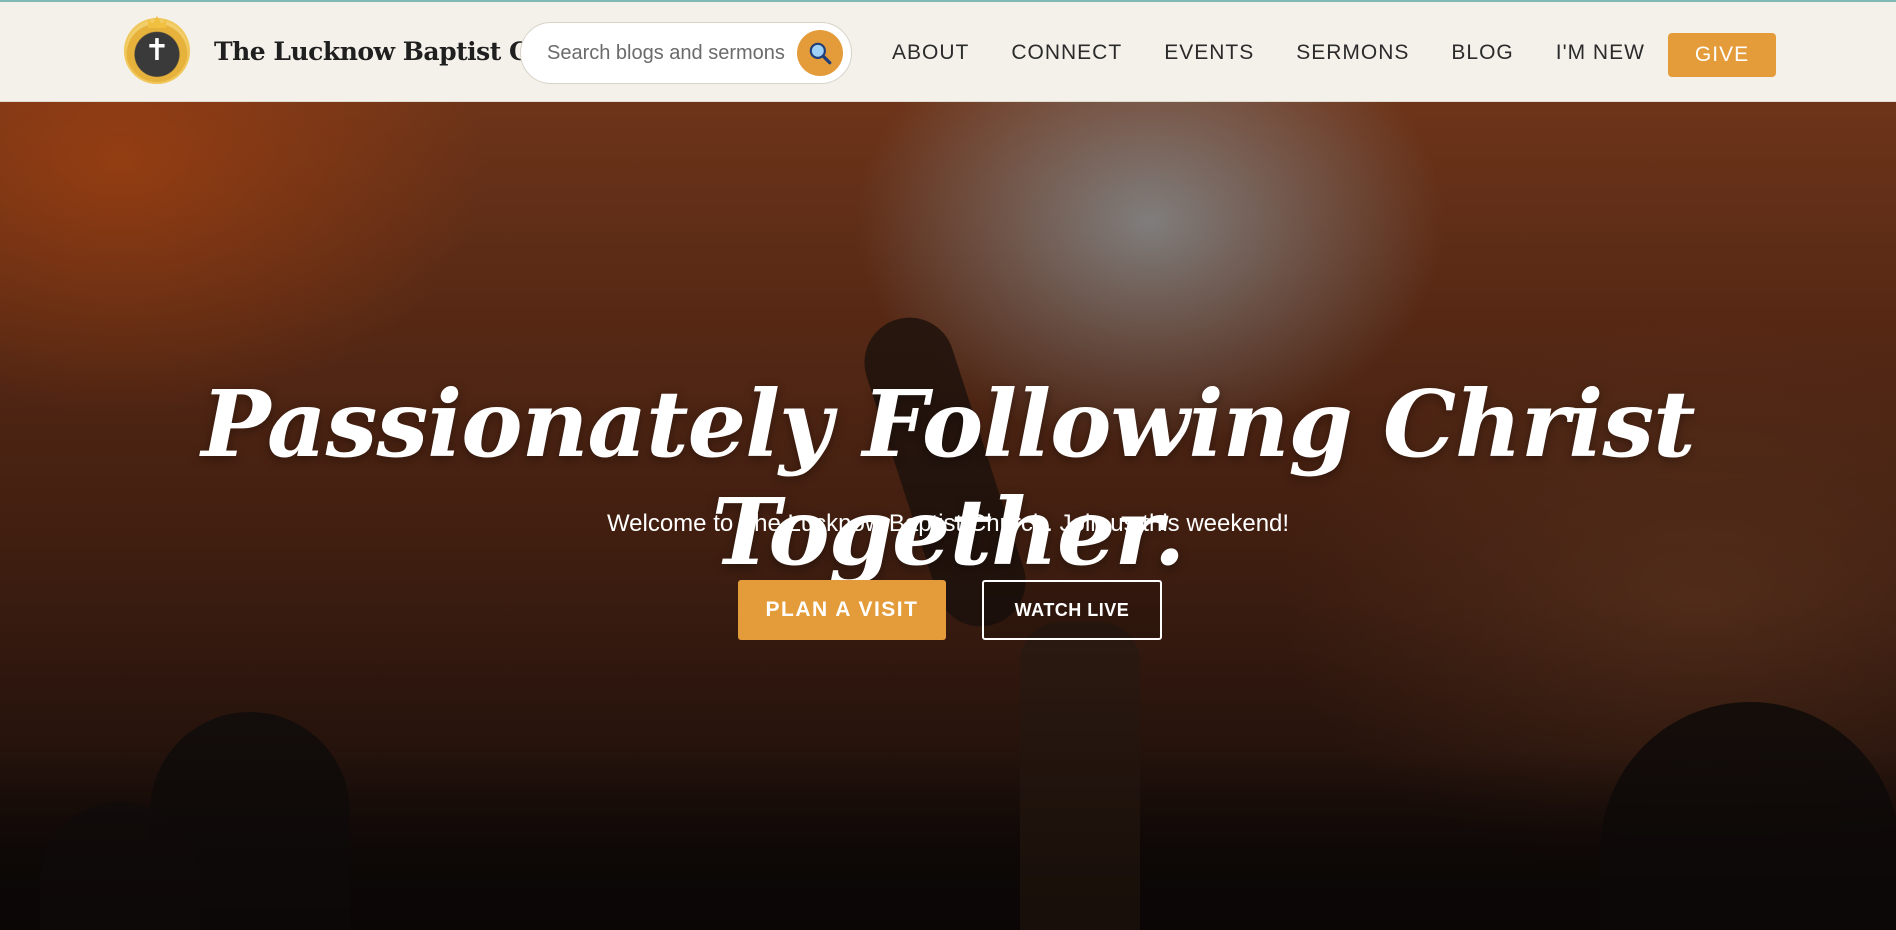  What do you see at coordinates (1209, 53) in the screenshot?
I see `nav-events: EVENTS` at bounding box center [1209, 53].